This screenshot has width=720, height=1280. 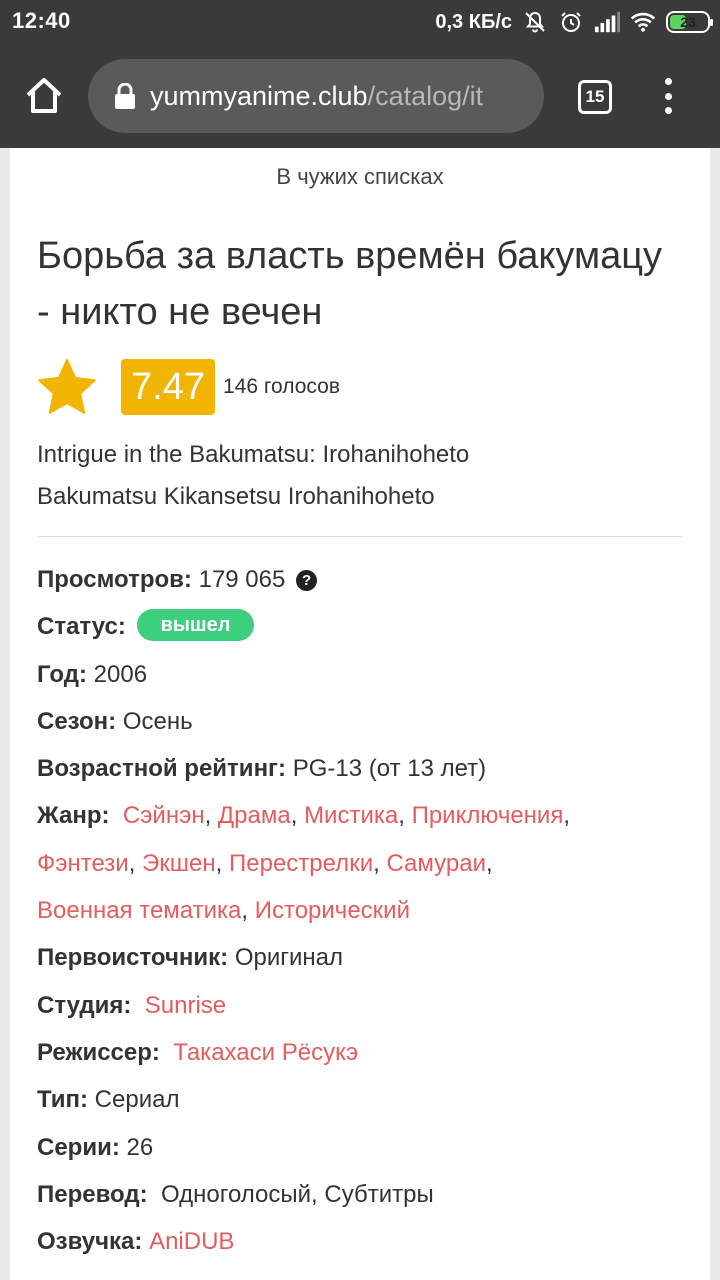 What do you see at coordinates (360, 22) in the screenshot?
I see `status-bar: 12:40 0,3 КБ/с 23` at bounding box center [360, 22].